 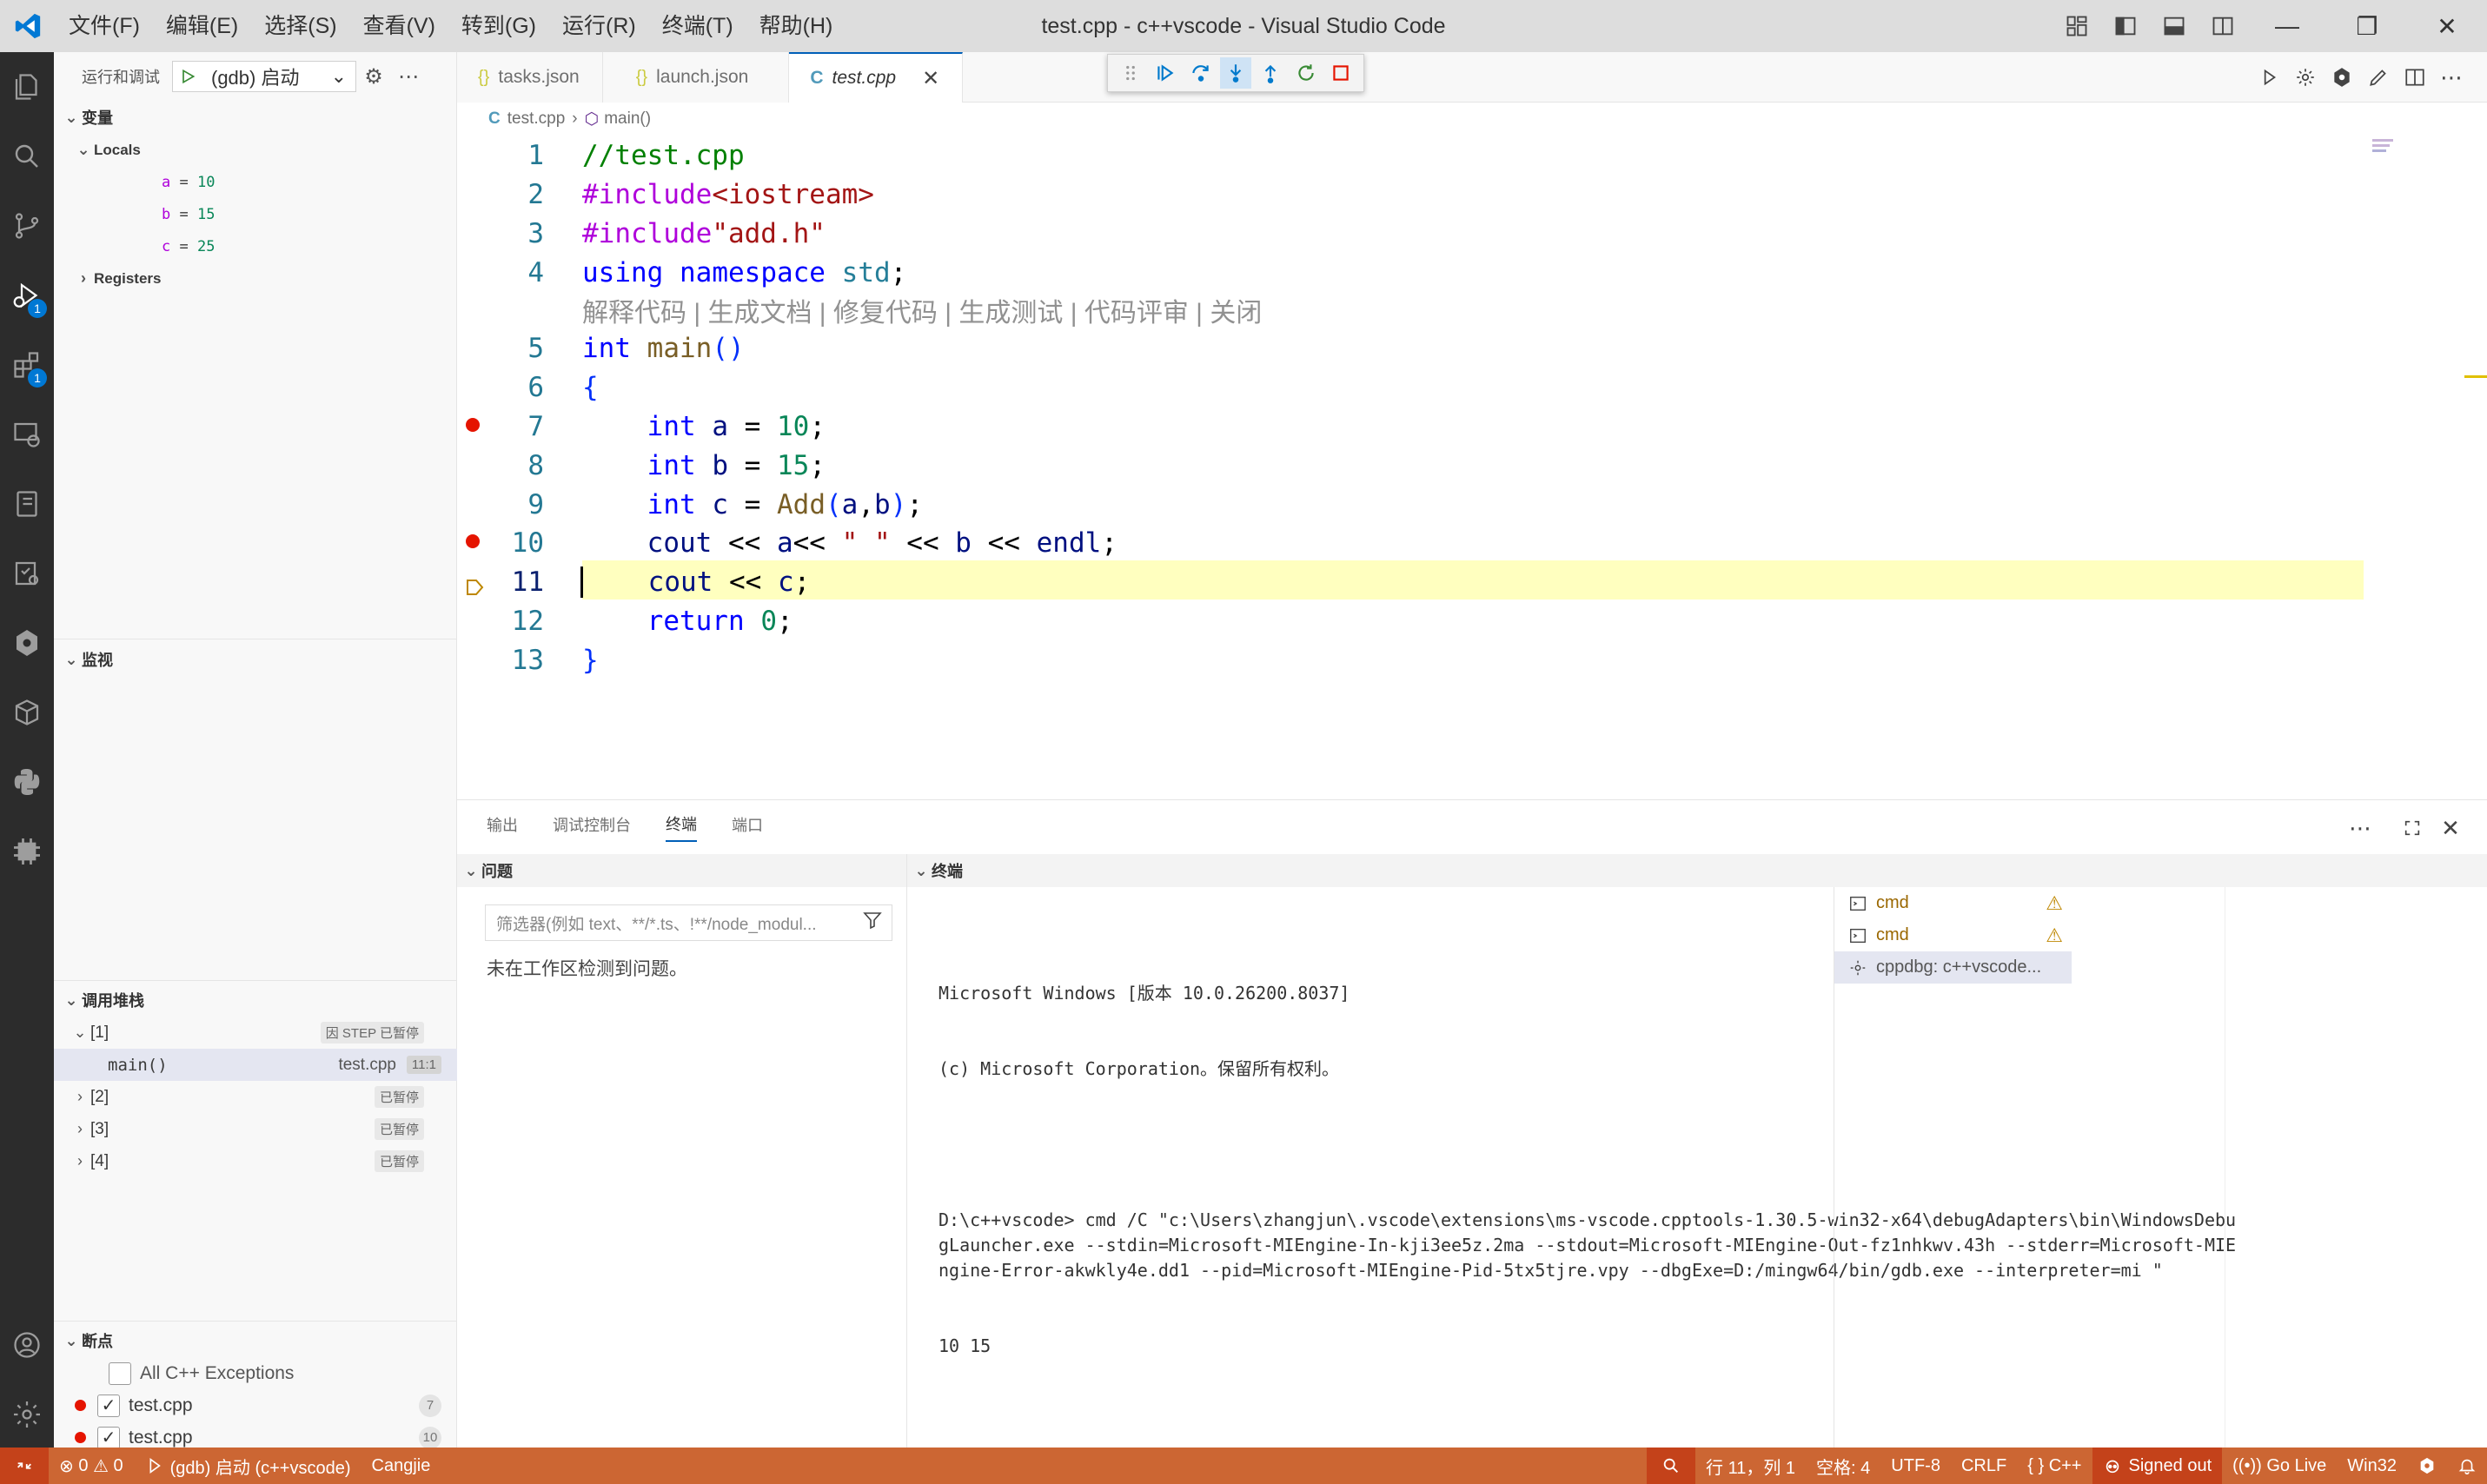 I want to click on menu-edit: 编辑(E), so click(x=202, y=26).